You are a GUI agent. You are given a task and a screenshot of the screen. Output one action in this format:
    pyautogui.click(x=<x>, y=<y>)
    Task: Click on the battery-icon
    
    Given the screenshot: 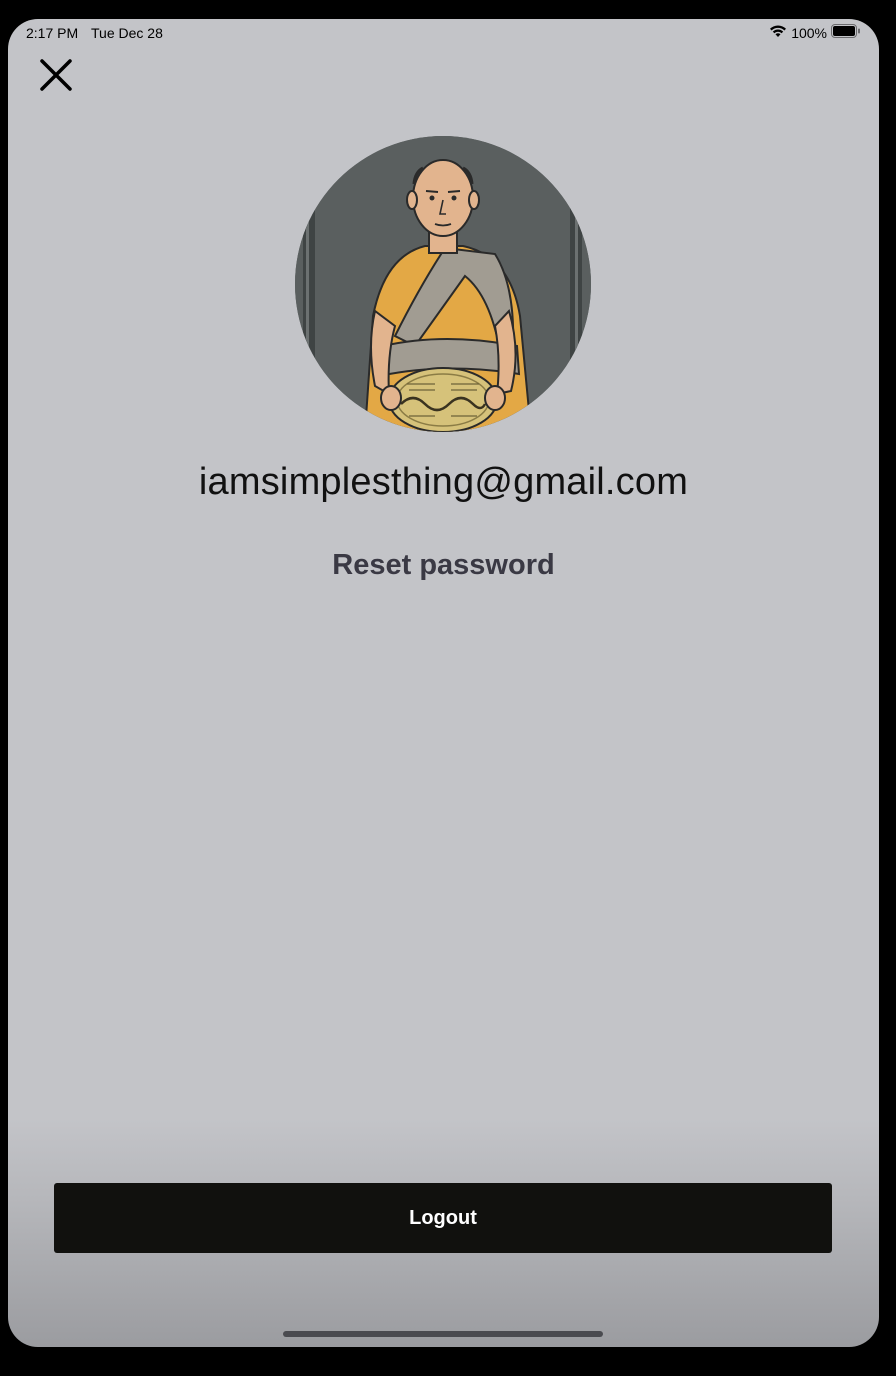 What is the action you would take?
    pyautogui.click(x=846, y=32)
    